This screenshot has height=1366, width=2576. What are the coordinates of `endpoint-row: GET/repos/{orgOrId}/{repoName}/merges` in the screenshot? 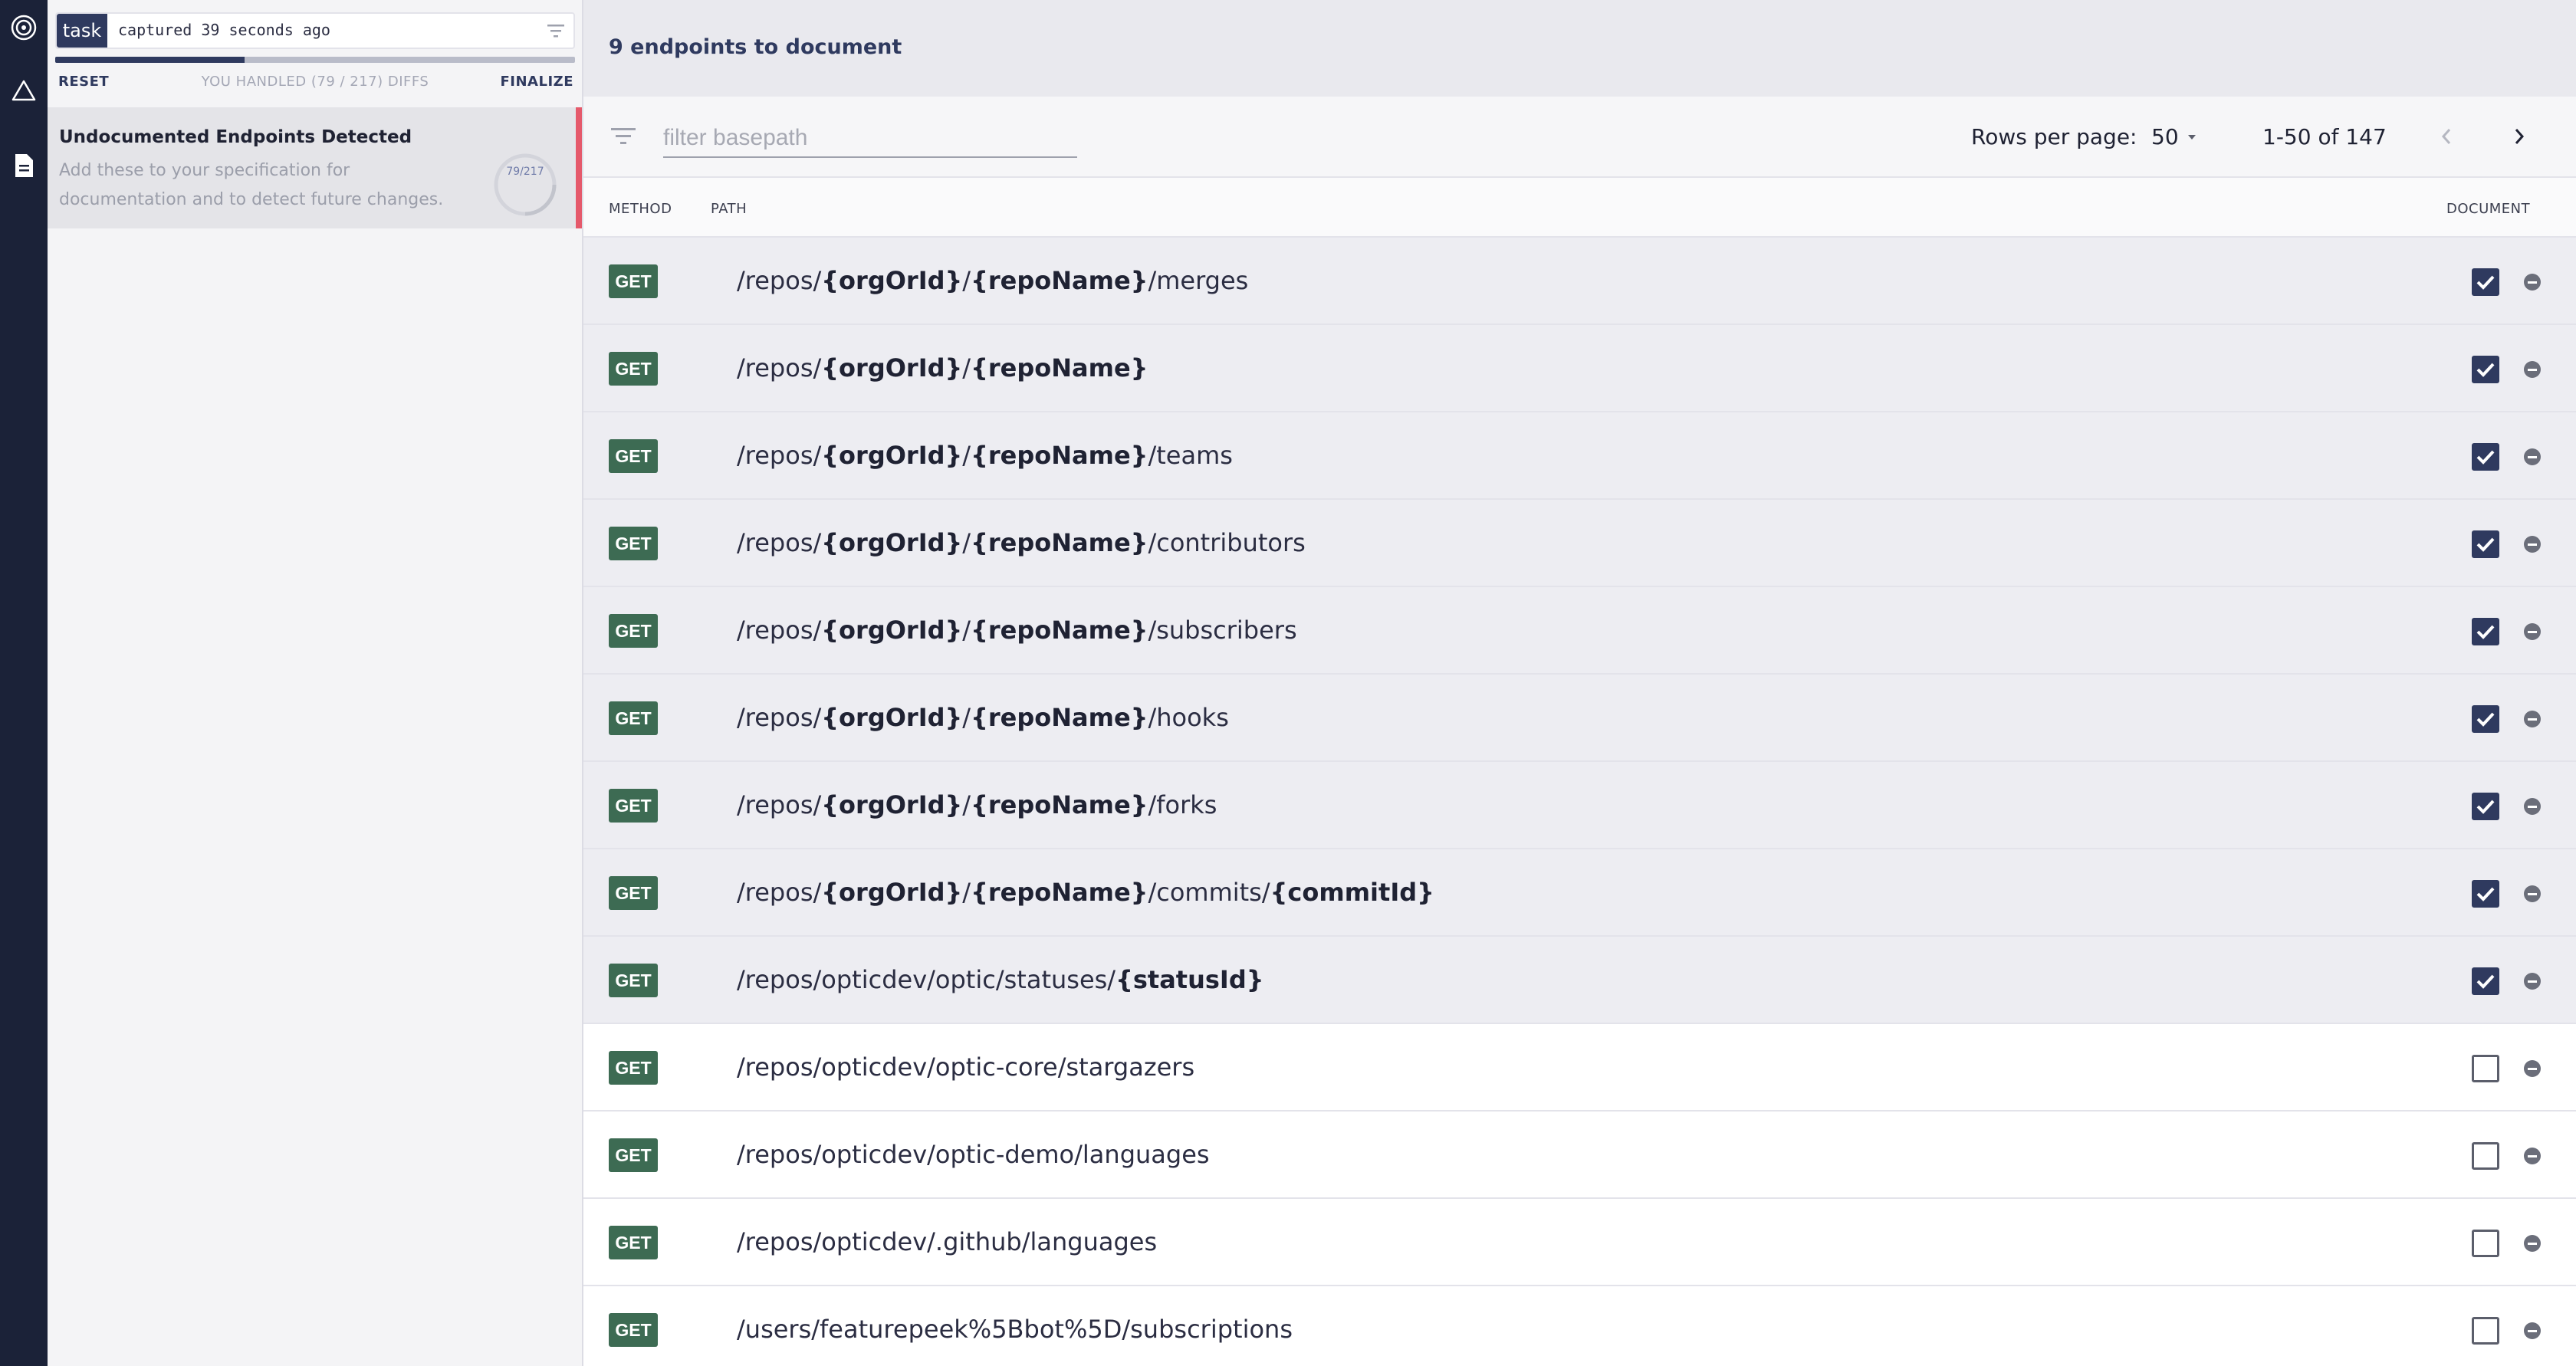 It's located at (1580, 281).